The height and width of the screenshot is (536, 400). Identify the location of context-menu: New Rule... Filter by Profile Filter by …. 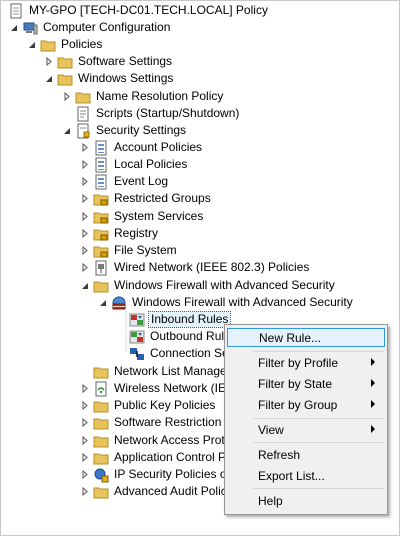
(306, 419).